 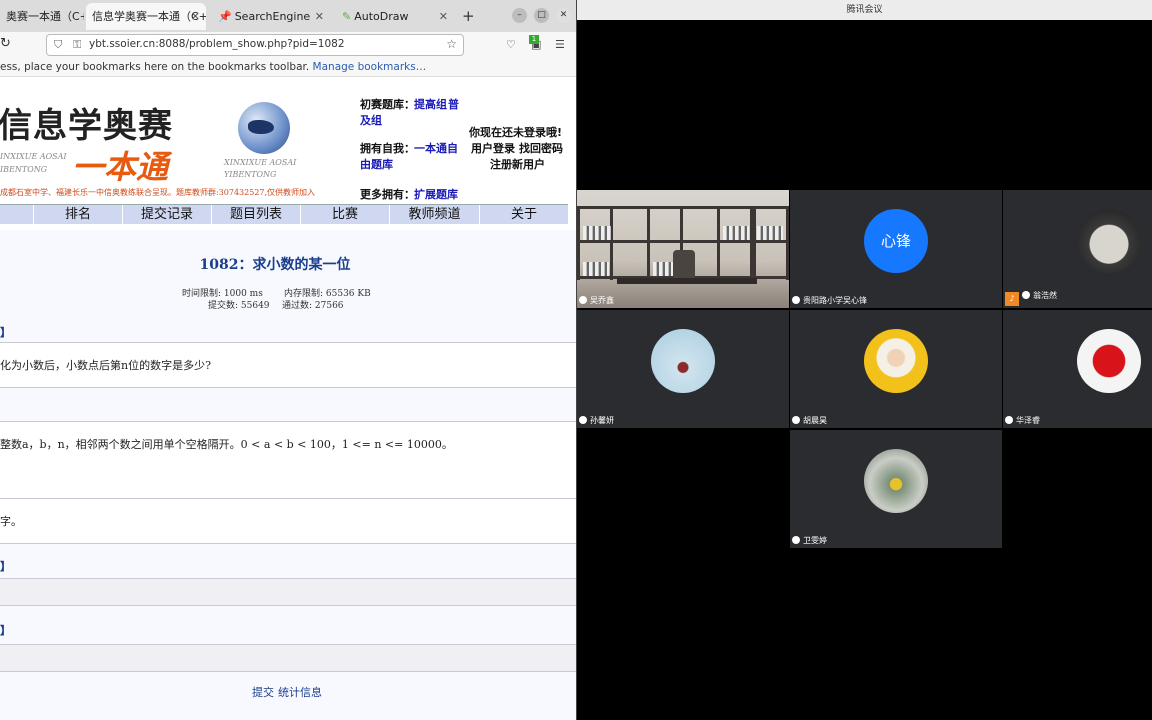 I want to click on section-head-description: 】, so click(x=5, y=332).